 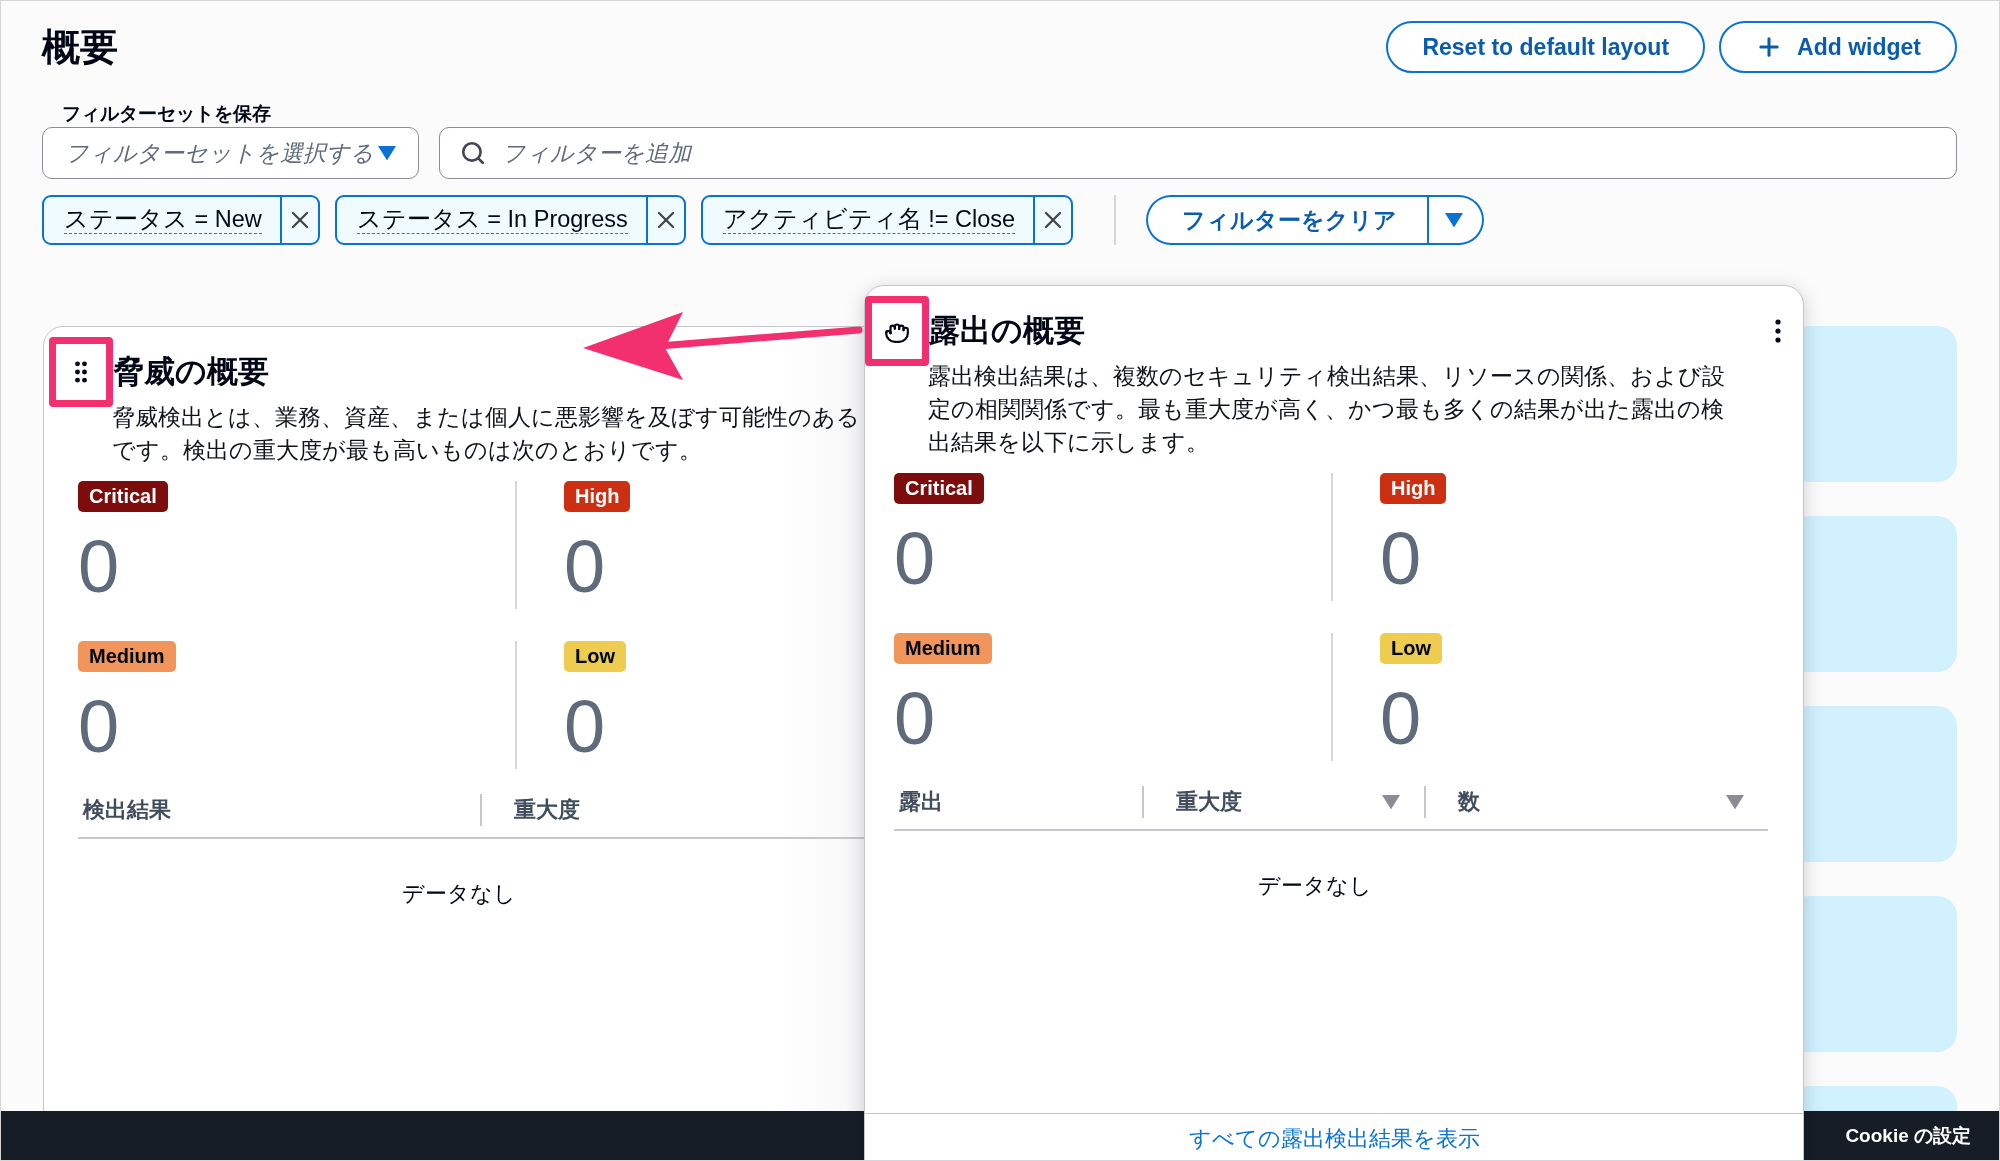 What do you see at coordinates (1327, 410) in the screenshot?
I see `widget-description: 露出検出結果は、複数のセキュリティ検出結果、リソースの関係、および設 定の相関関係です。最も重大度が高く、かつ最も多くの結果が出た露出の検 出結果を以下に示します。` at bounding box center [1327, 410].